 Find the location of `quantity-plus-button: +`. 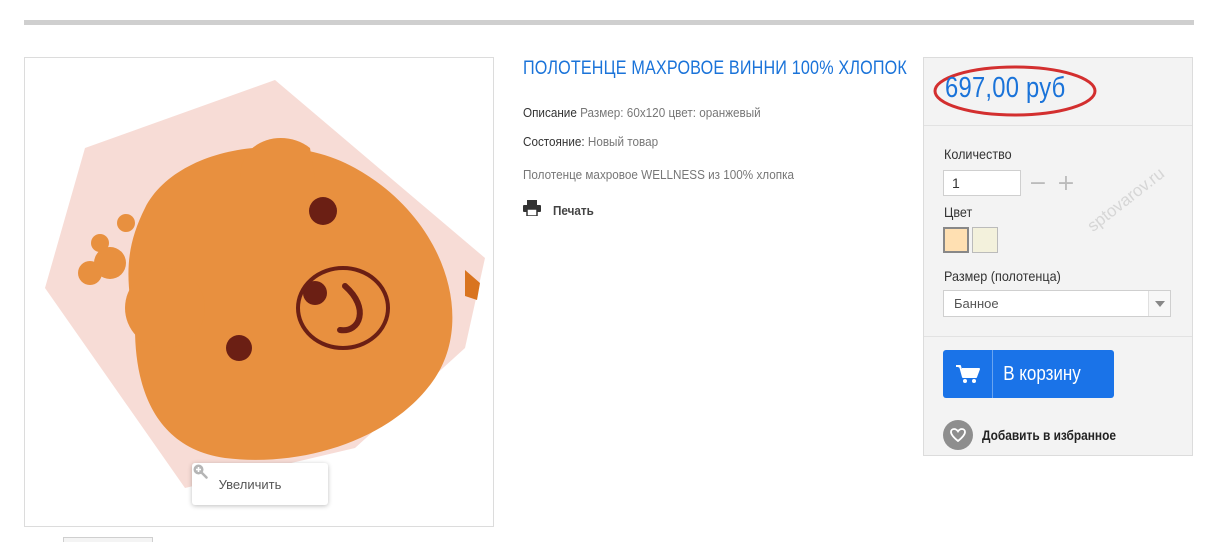

quantity-plus-button: + is located at coordinates (1066, 183).